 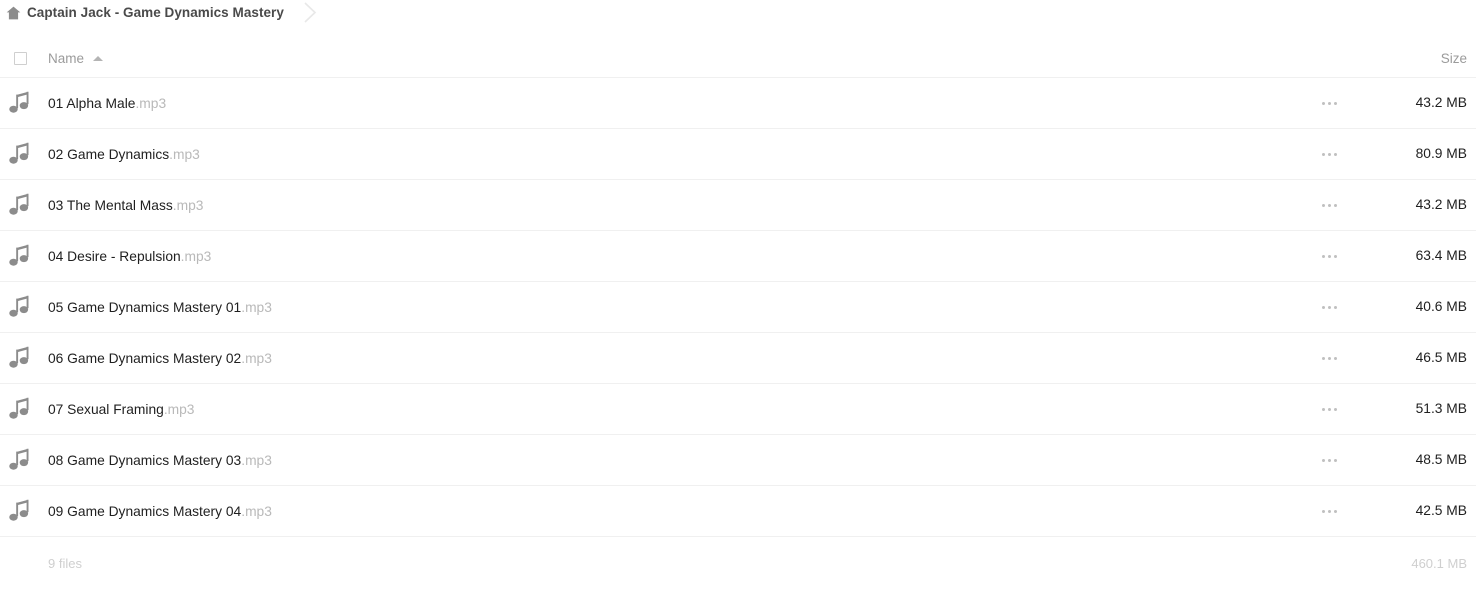 What do you see at coordinates (114, 256) in the screenshot?
I see `file-name-base: 04 Desire - Repulsion` at bounding box center [114, 256].